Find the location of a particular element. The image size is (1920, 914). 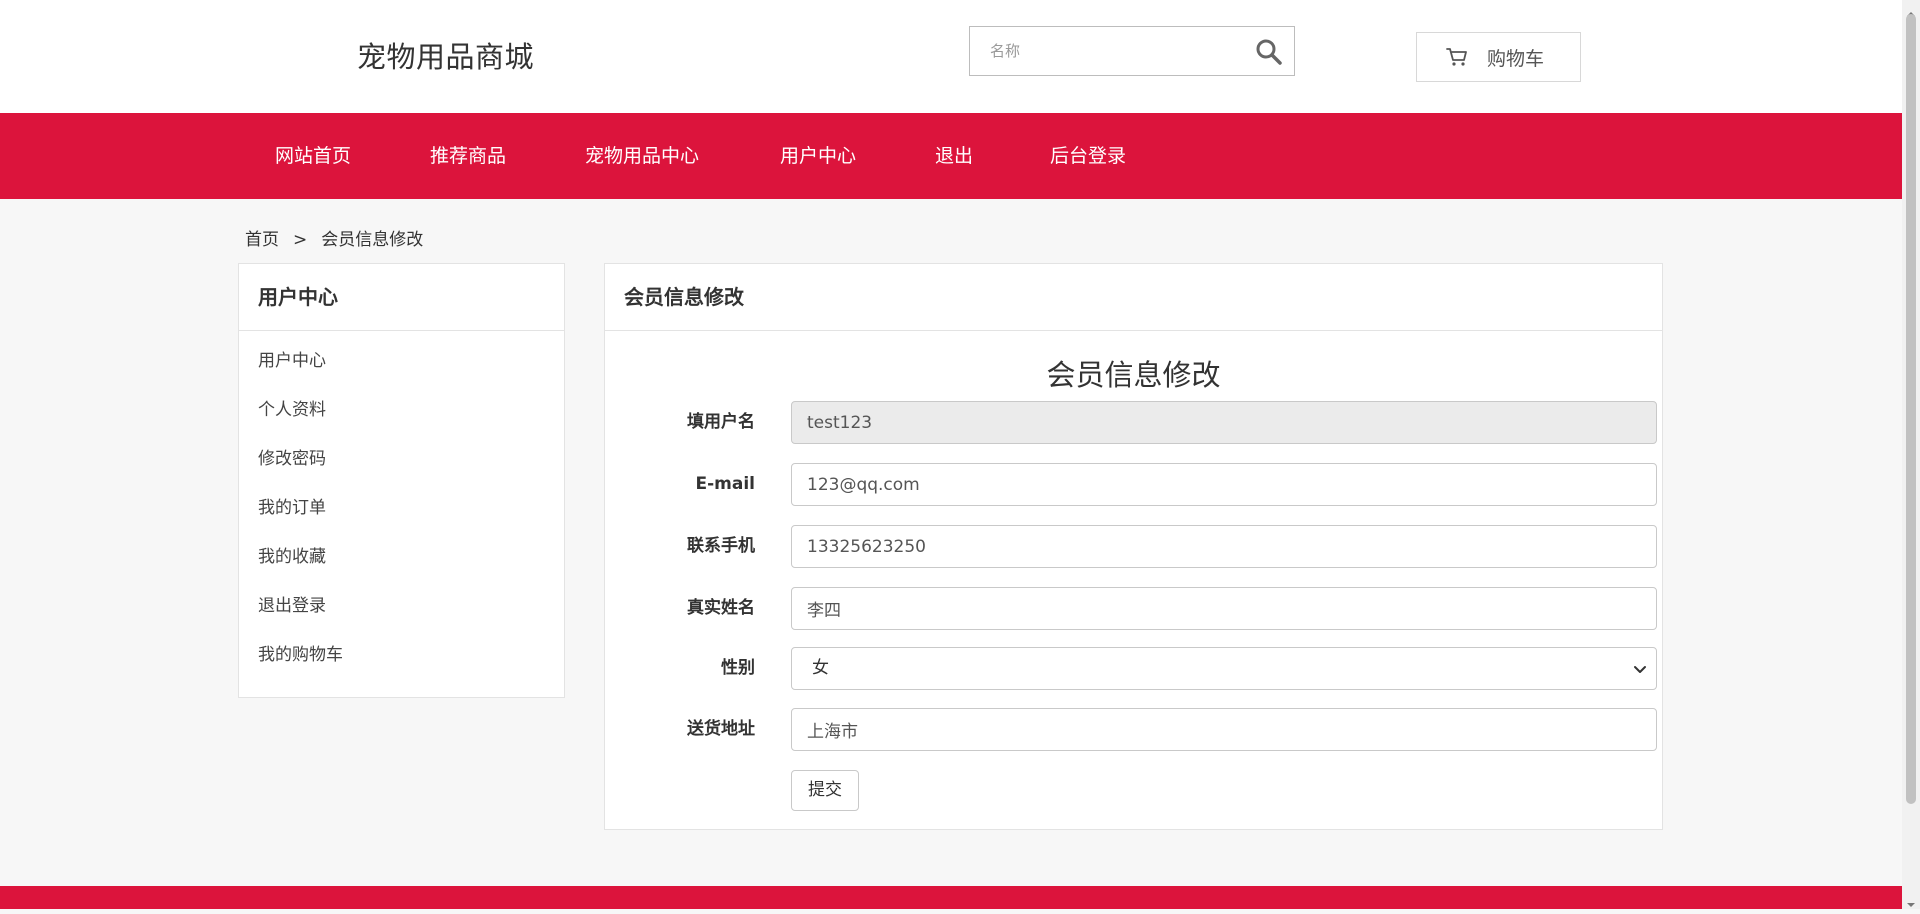

form-row-username: 填用户名 is located at coordinates (1133, 422).